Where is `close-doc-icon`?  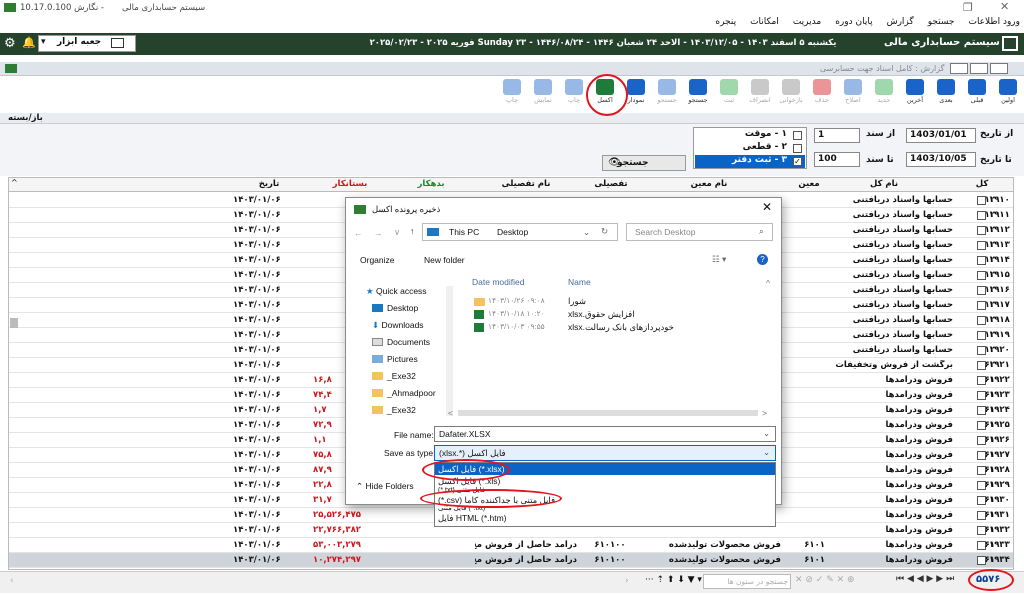 close-doc-icon is located at coordinates (999, 68).